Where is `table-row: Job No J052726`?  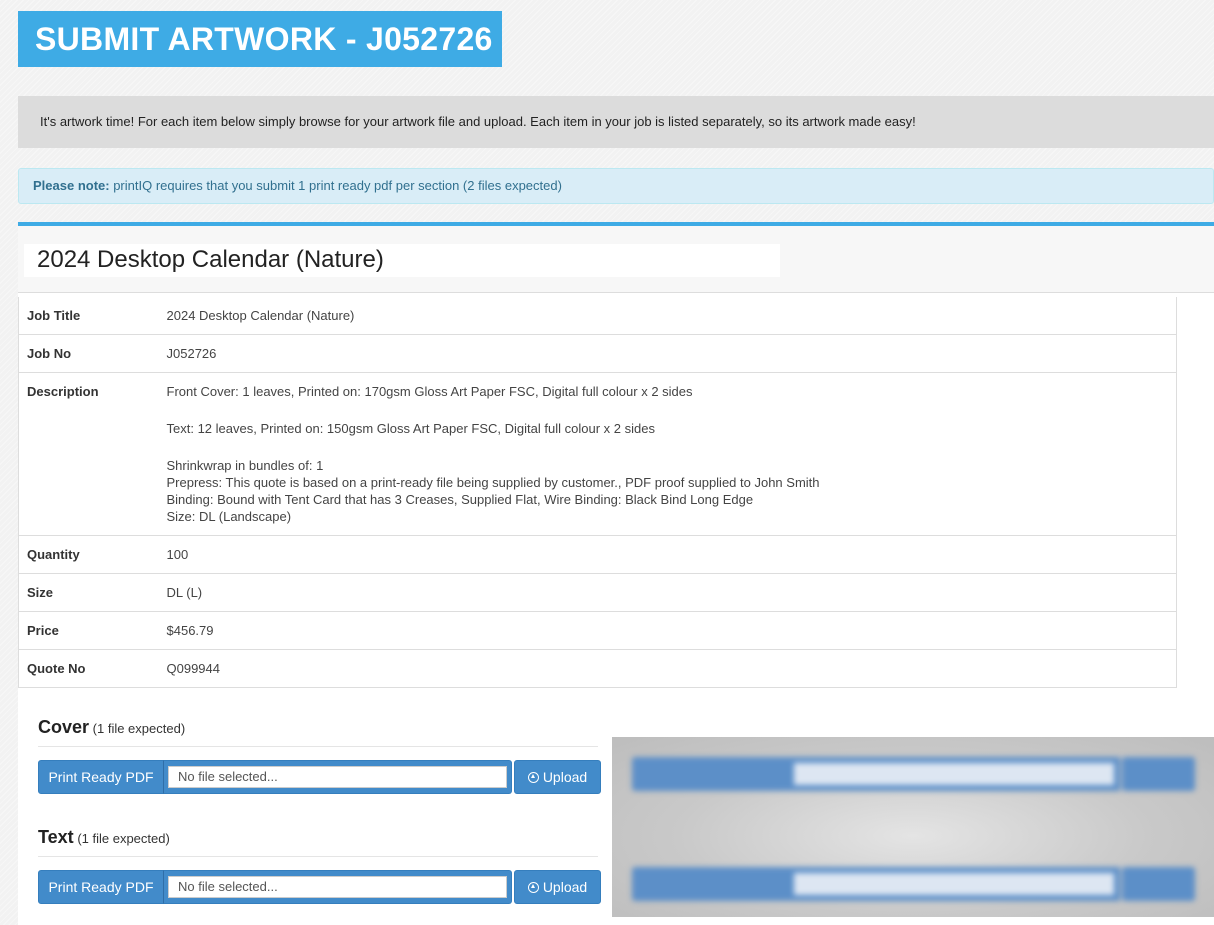
table-row: Job No J052726 is located at coordinates (597, 353).